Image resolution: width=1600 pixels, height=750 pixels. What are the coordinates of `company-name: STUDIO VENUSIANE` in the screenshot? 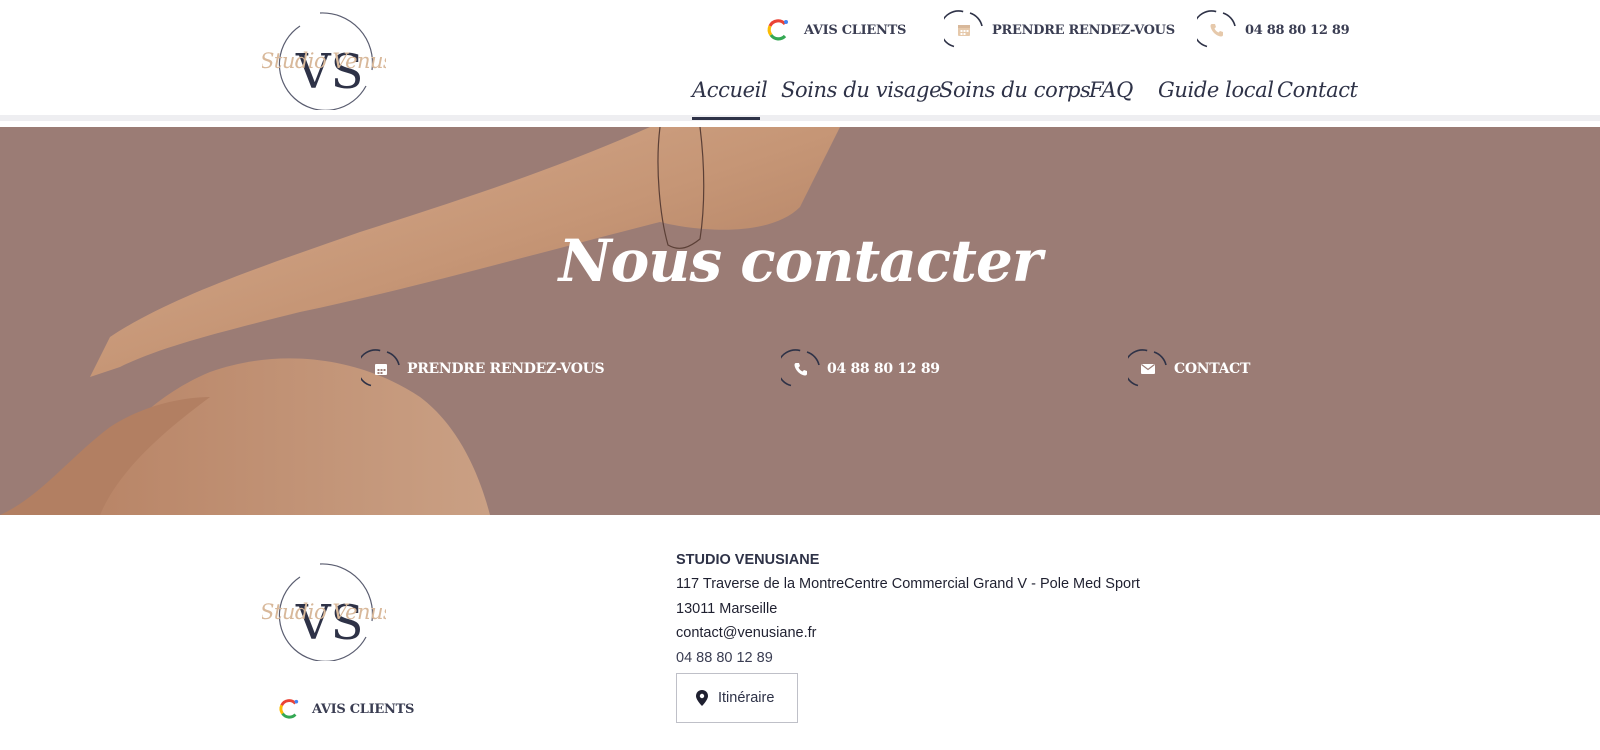 It's located at (748, 560).